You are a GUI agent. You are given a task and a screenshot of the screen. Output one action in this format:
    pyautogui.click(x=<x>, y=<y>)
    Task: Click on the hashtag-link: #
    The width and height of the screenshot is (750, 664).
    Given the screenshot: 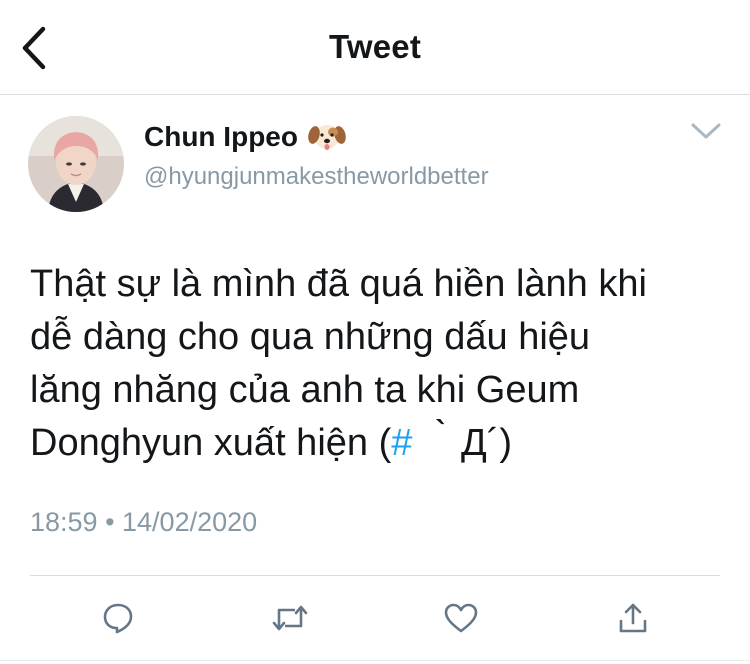 What is the action you would take?
    pyautogui.click(x=401, y=443)
    